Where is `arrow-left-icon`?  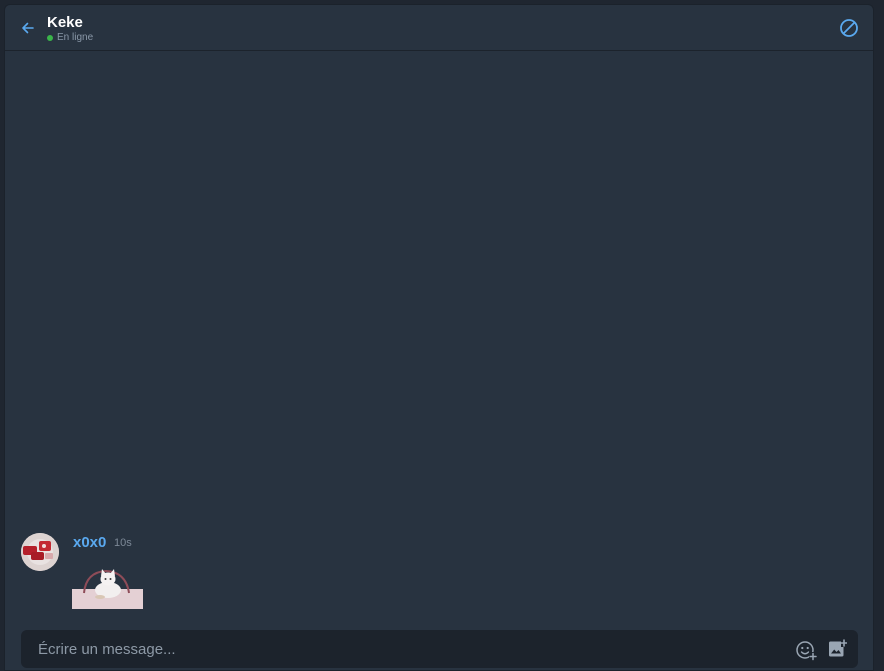
arrow-left-icon is located at coordinates (28, 28).